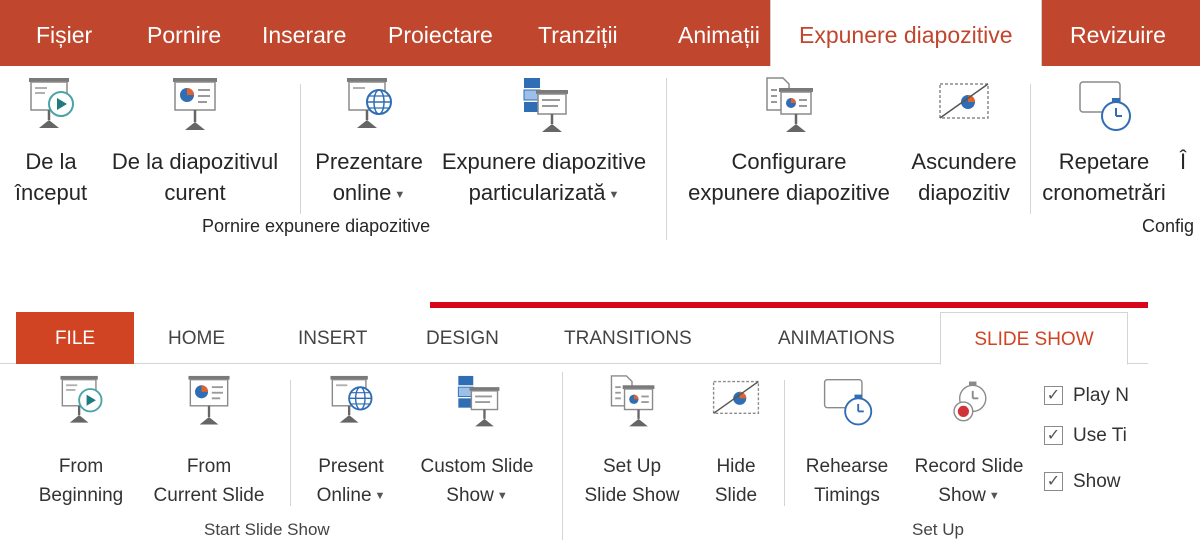  Describe the element at coordinates (906, 33) in the screenshot. I see `tab-slide-show: Expunere diapozitive` at that location.